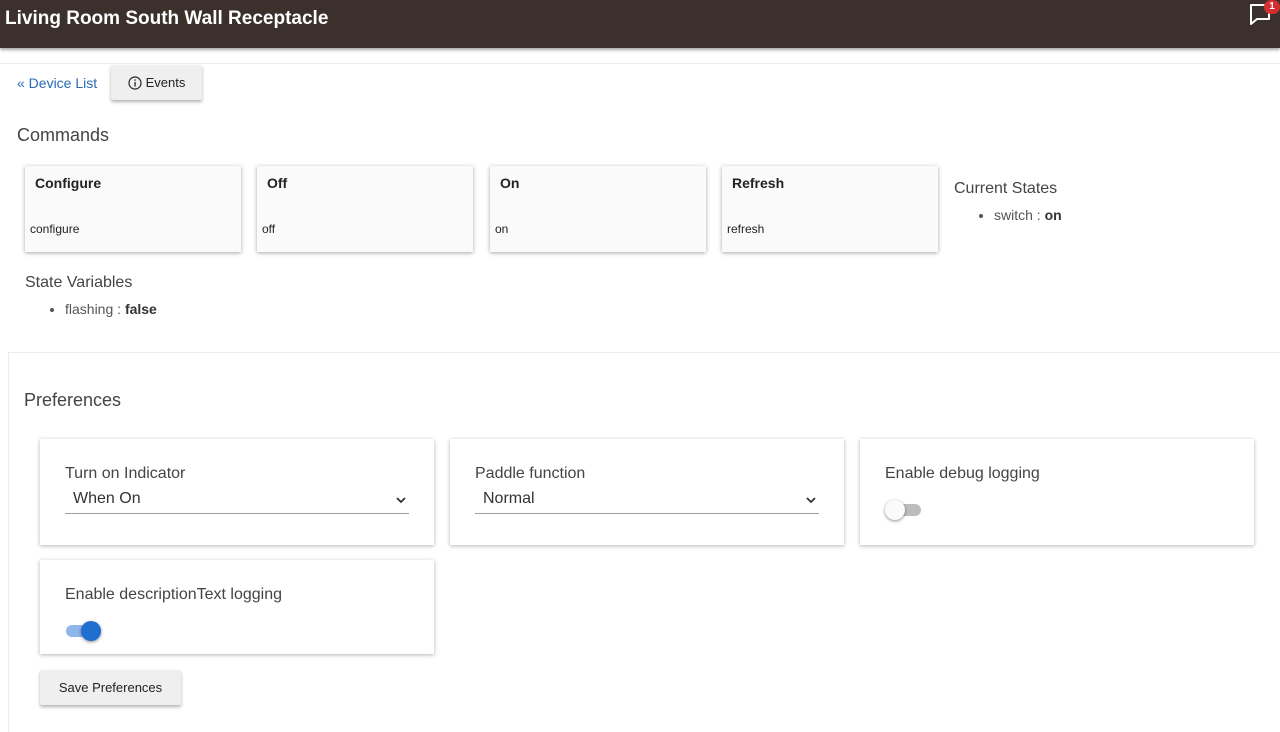 Image resolution: width=1280 pixels, height=732 pixels. I want to click on select-value: Normal, so click(509, 498).